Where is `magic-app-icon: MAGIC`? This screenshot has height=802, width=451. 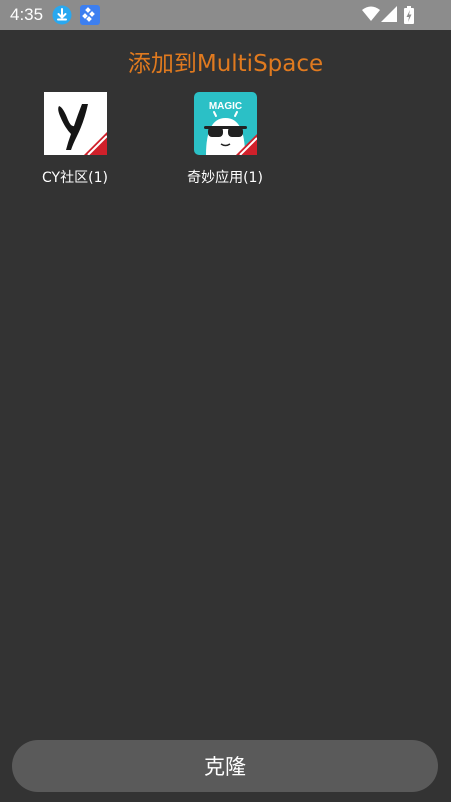 magic-app-icon: MAGIC is located at coordinates (225, 123).